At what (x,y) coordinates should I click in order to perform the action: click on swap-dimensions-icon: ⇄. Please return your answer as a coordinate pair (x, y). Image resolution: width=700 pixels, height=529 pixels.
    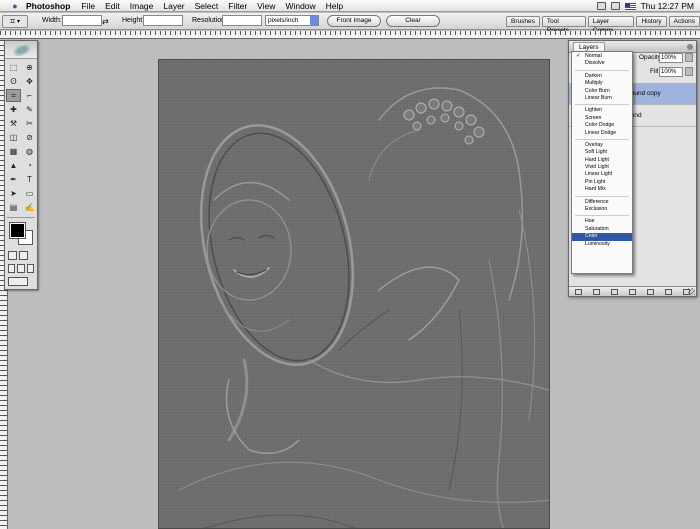
    Looking at the image, I should click on (105, 21).